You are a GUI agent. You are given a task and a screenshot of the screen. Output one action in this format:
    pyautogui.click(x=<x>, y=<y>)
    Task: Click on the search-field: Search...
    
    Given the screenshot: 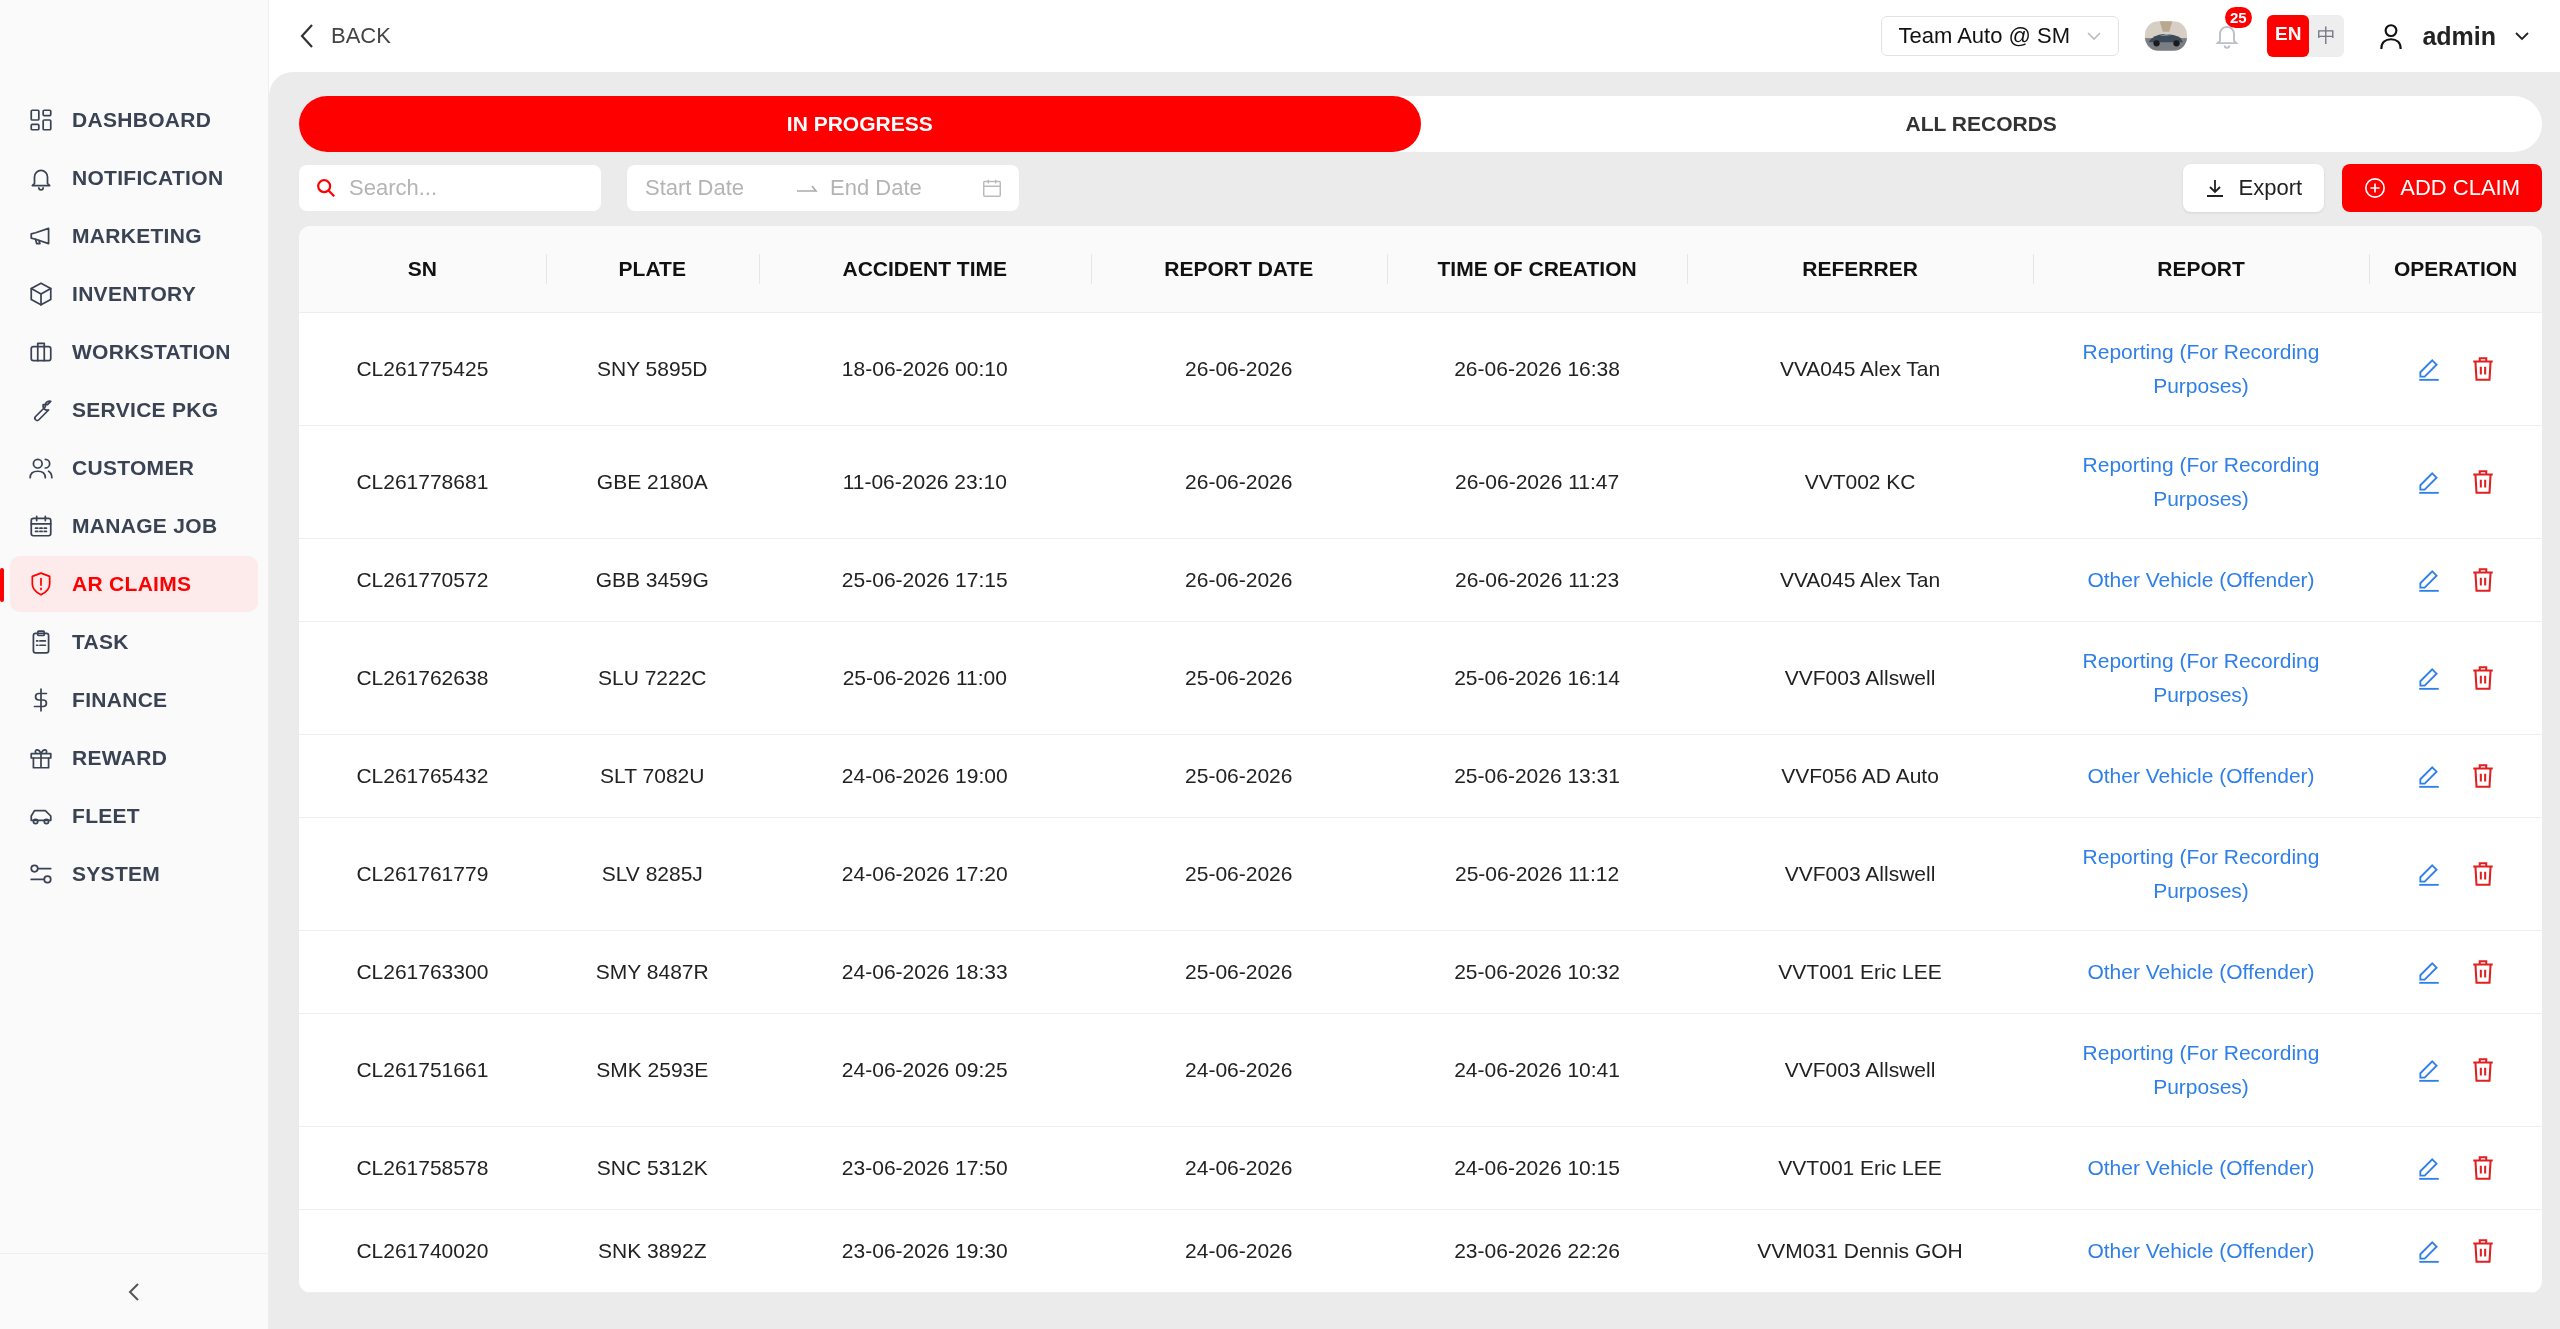 What is the action you would take?
    pyautogui.click(x=450, y=188)
    